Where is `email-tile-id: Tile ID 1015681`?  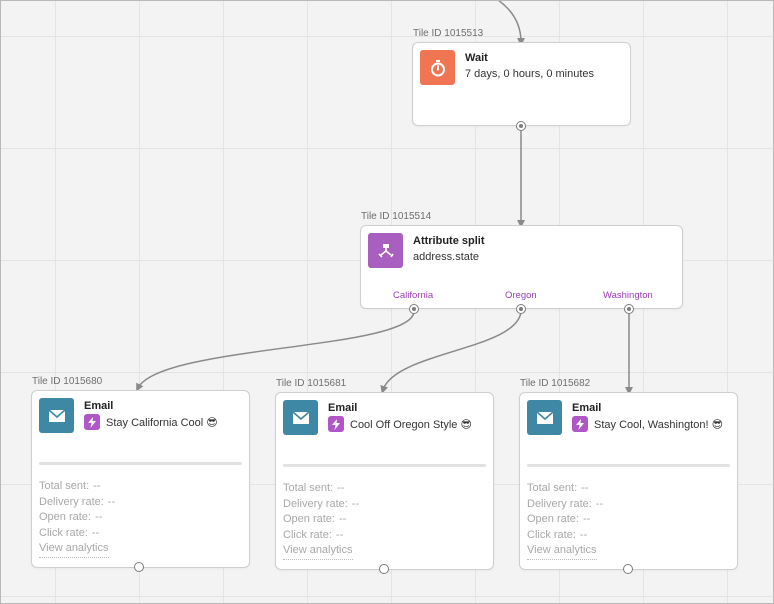
email-tile-id: Tile ID 1015681 is located at coordinates (311, 383).